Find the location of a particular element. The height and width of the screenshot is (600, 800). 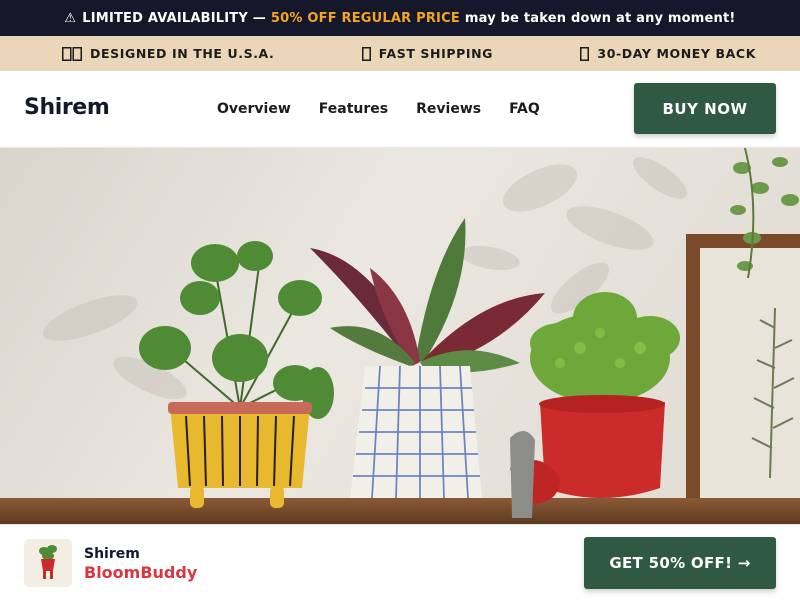

nav-link-features: Features is located at coordinates (353, 109).